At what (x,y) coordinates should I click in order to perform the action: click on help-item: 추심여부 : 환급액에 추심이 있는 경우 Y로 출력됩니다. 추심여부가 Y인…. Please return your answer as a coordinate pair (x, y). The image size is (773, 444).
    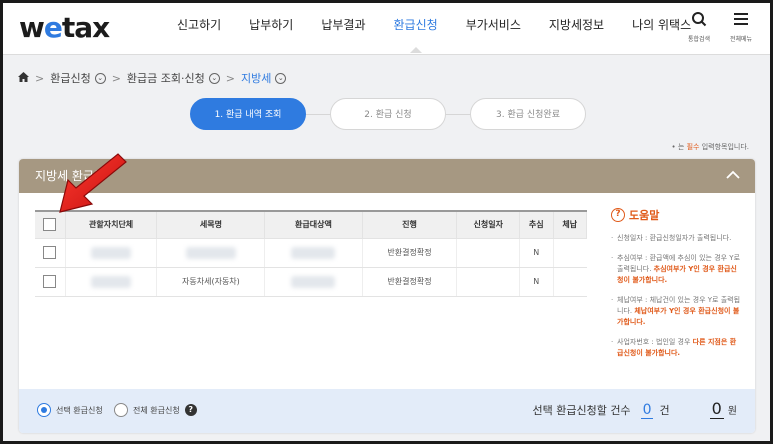
    Looking at the image, I should click on (676, 269).